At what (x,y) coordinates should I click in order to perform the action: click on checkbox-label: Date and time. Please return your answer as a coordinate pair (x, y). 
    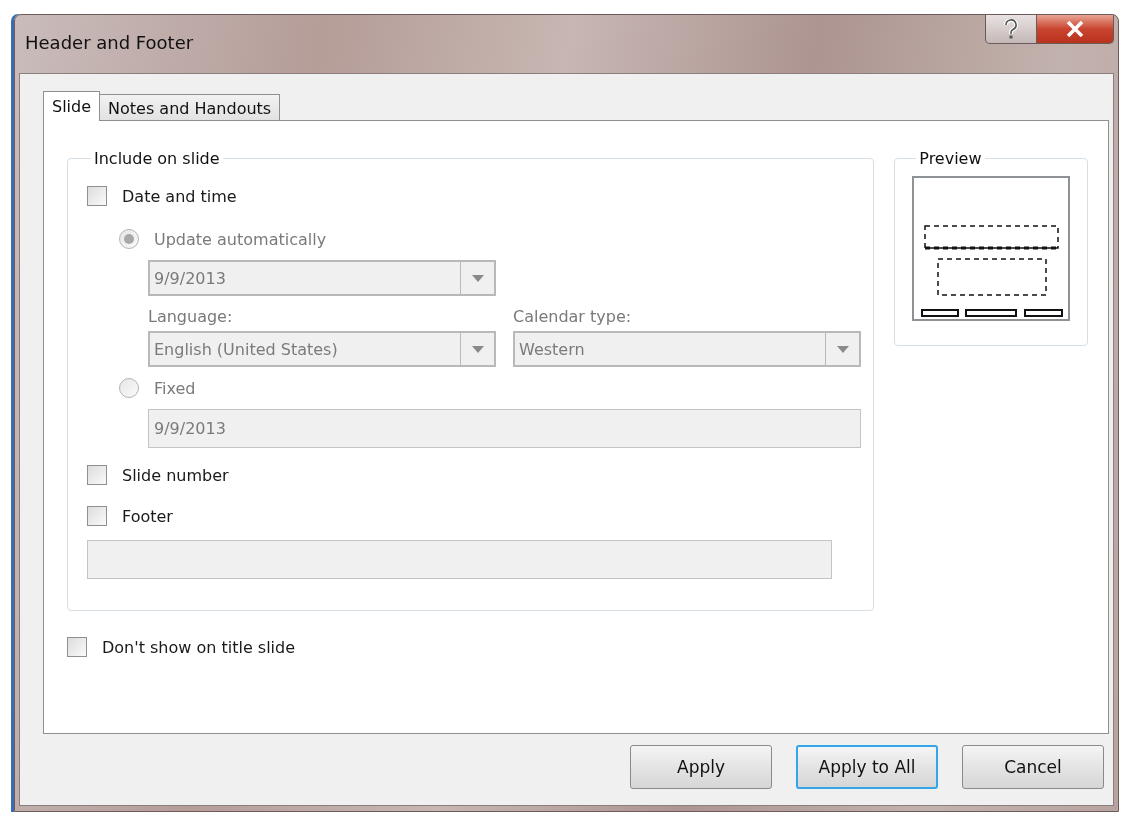
    Looking at the image, I should click on (179, 196).